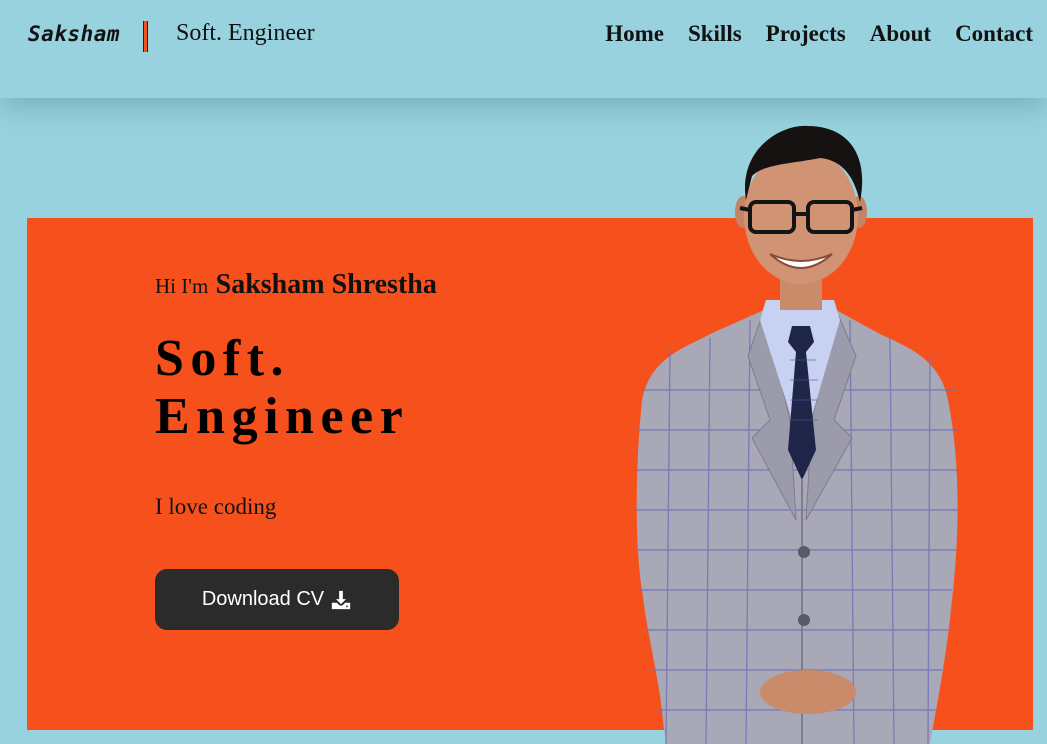 The image size is (1047, 744). I want to click on hero-bio: I love coding, so click(216, 506).